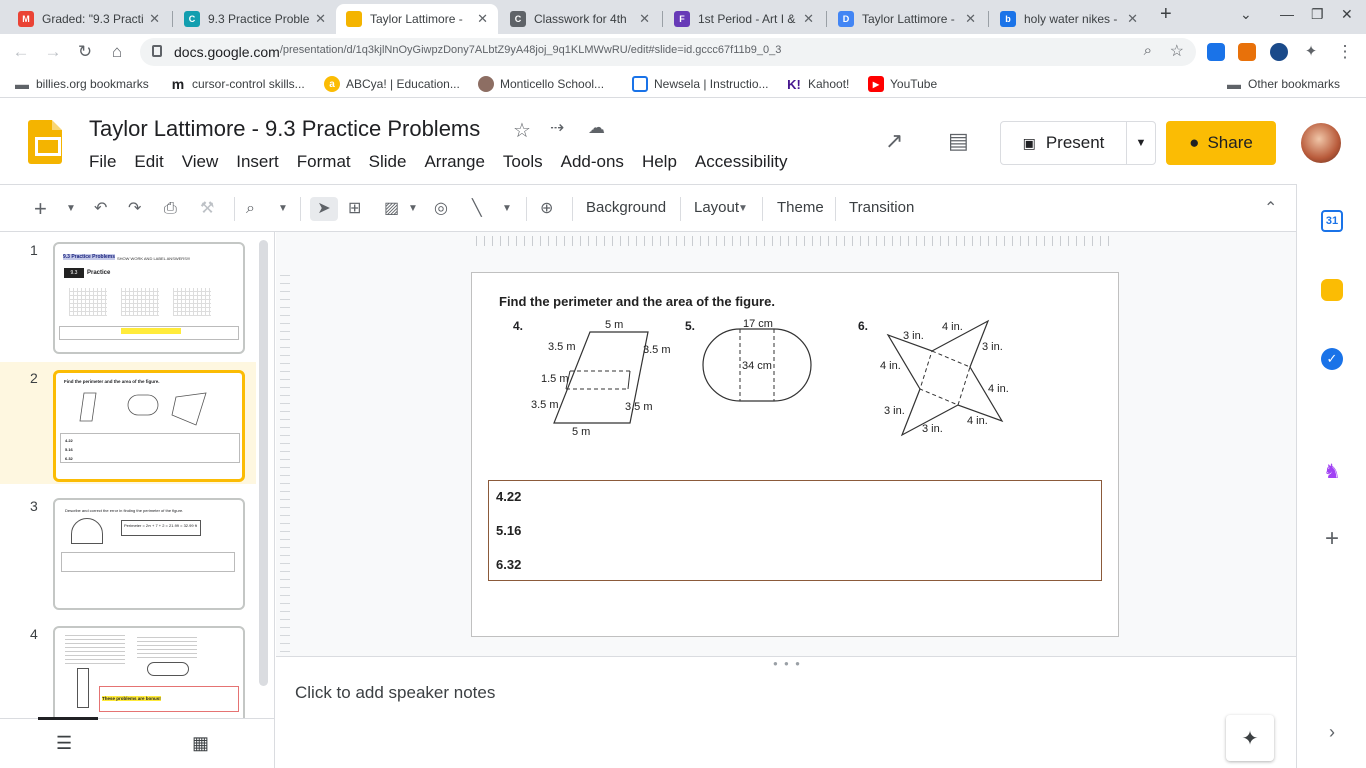 This screenshot has width=1366, height=768. What do you see at coordinates (1311, 52) in the screenshot?
I see `extensions-puzzle-icon: ✦` at bounding box center [1311, 52].